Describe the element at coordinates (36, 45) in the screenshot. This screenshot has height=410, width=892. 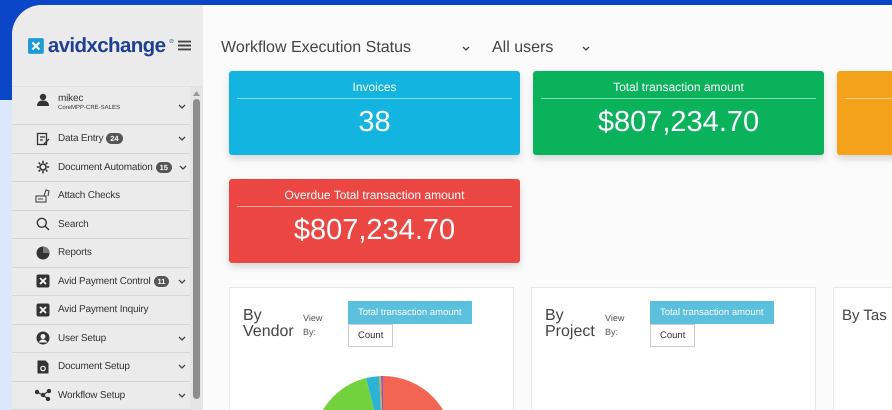
I see `logo-icon` at that location.